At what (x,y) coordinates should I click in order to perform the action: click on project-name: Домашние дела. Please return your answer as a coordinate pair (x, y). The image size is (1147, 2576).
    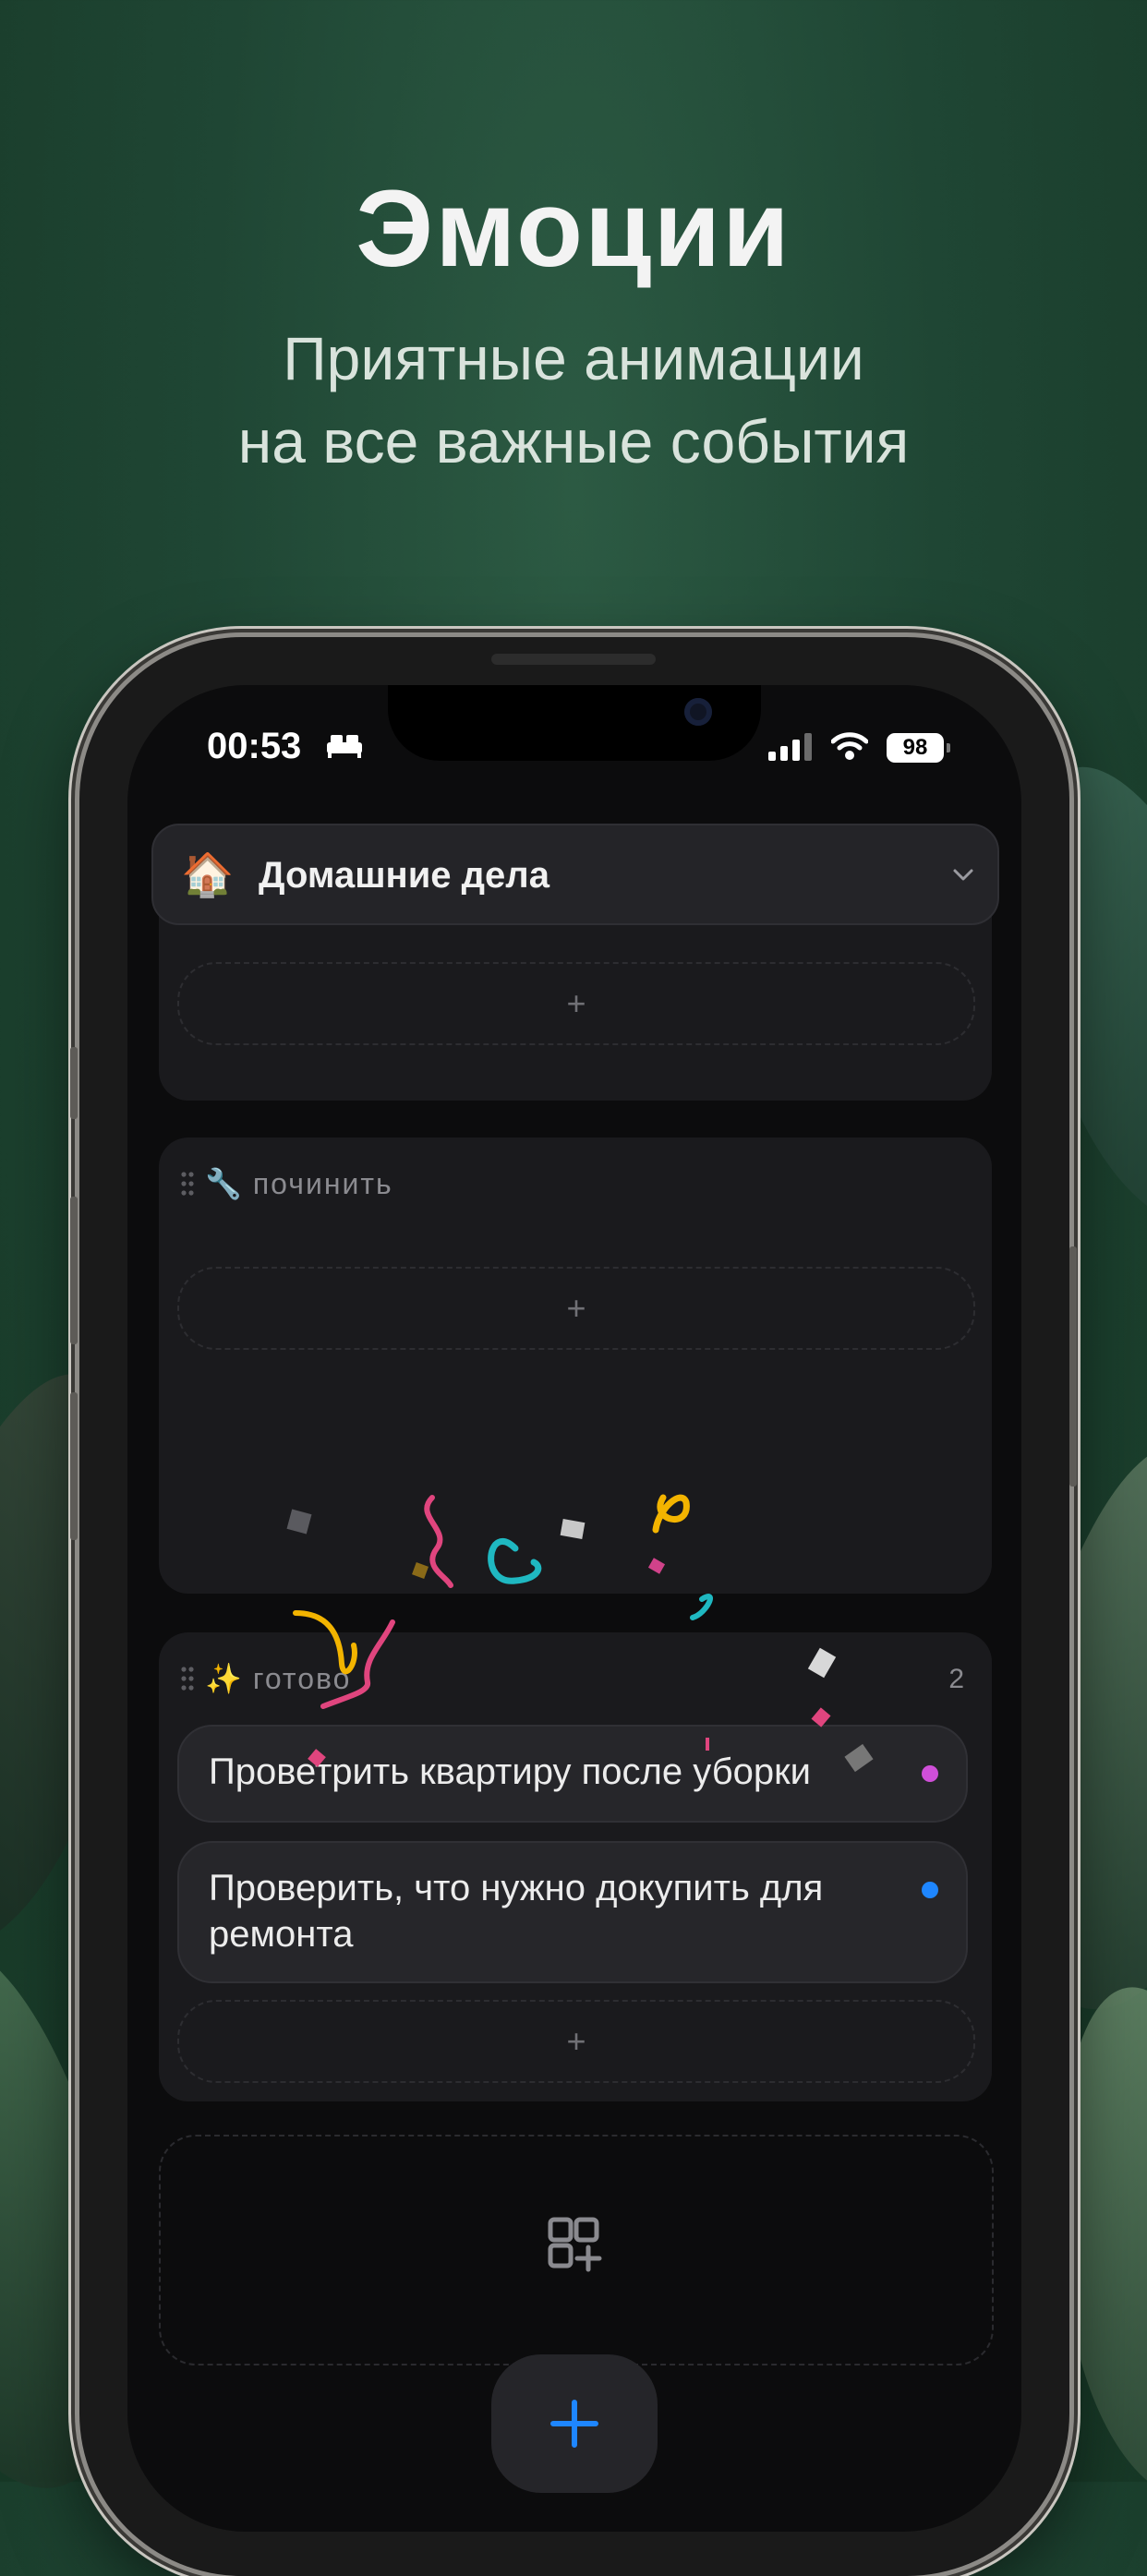
    Looking at the image, I should click on (404, 875).